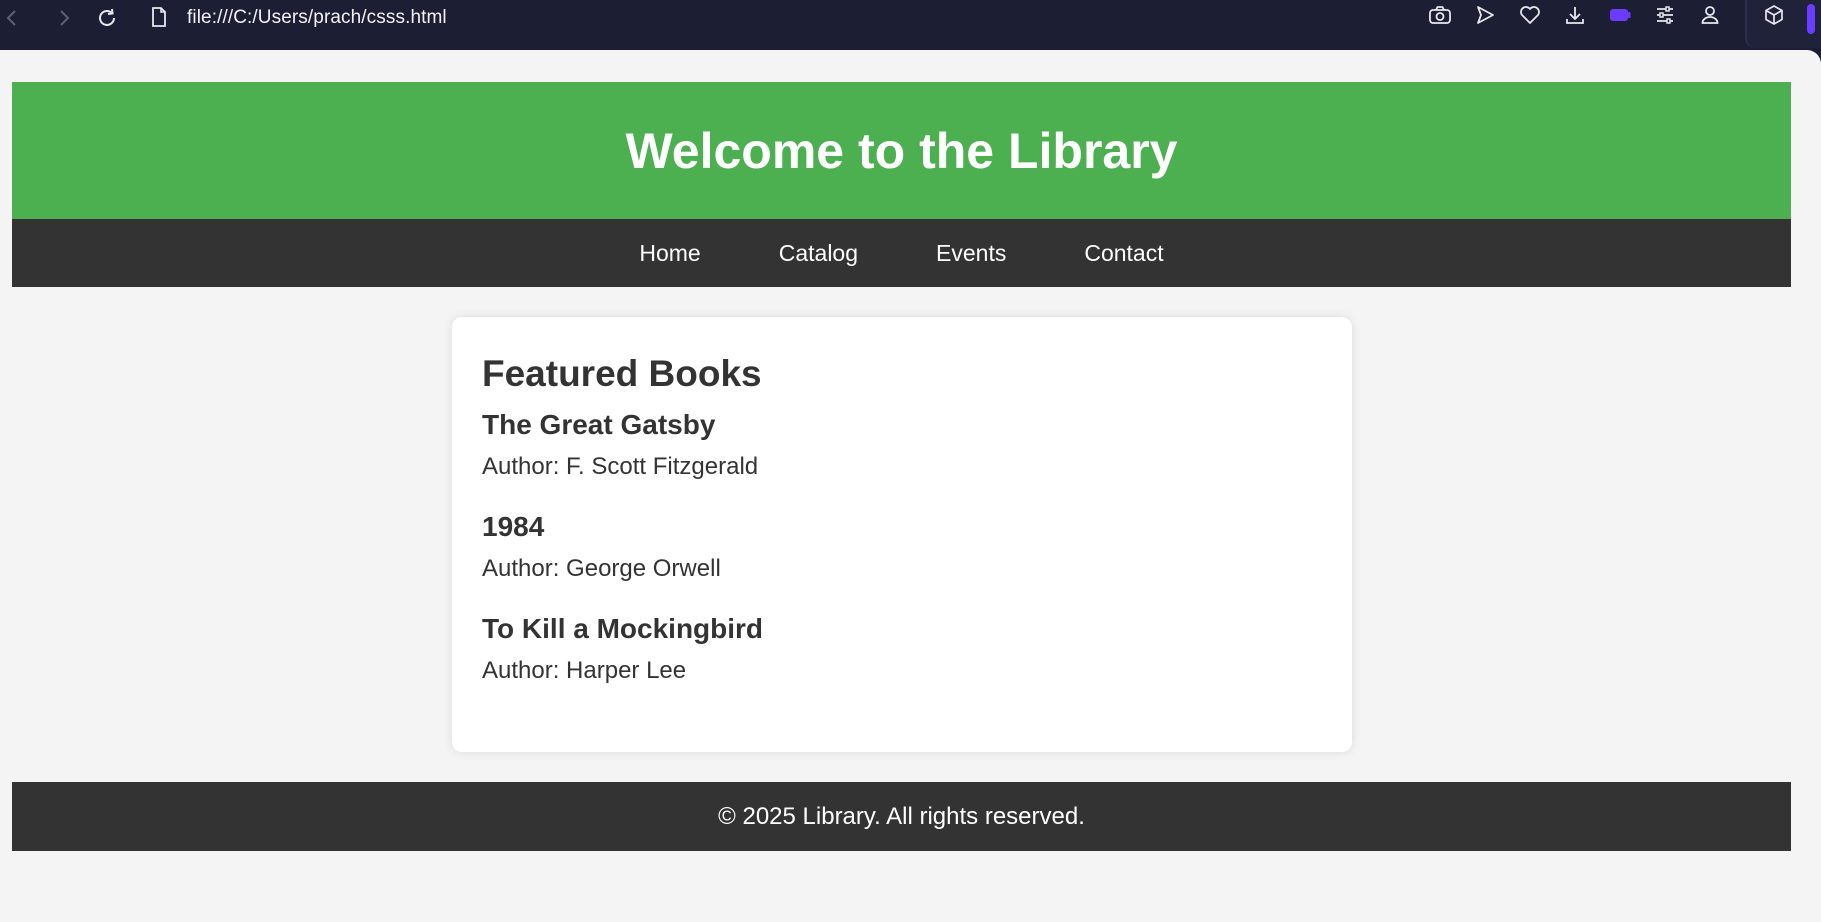  What do you see at coordinates (902, 547) in the screenshot?
I see `book-item: 1984 Author: George Orwell` at bounding box center [902, 547].